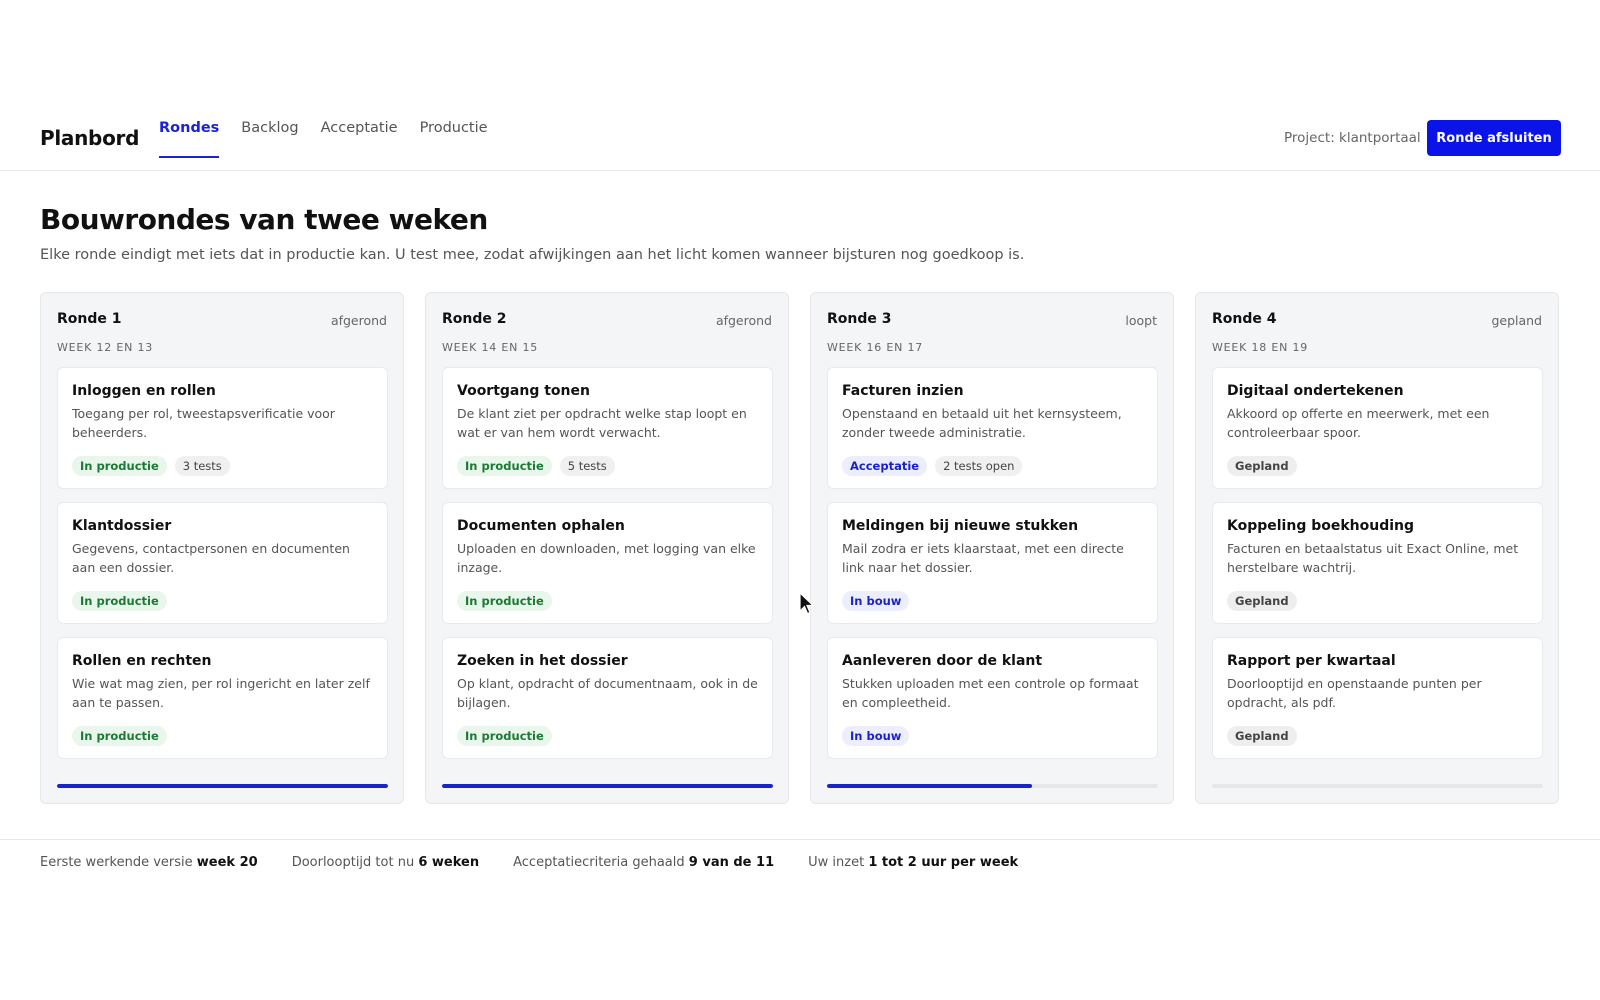 The width and height of the screenshot is (1600, 1000). What do you see at coordinates (903, 391) in the screenshot?
I see `card-title: Facturen inzien` at bounding box center [903, 391].